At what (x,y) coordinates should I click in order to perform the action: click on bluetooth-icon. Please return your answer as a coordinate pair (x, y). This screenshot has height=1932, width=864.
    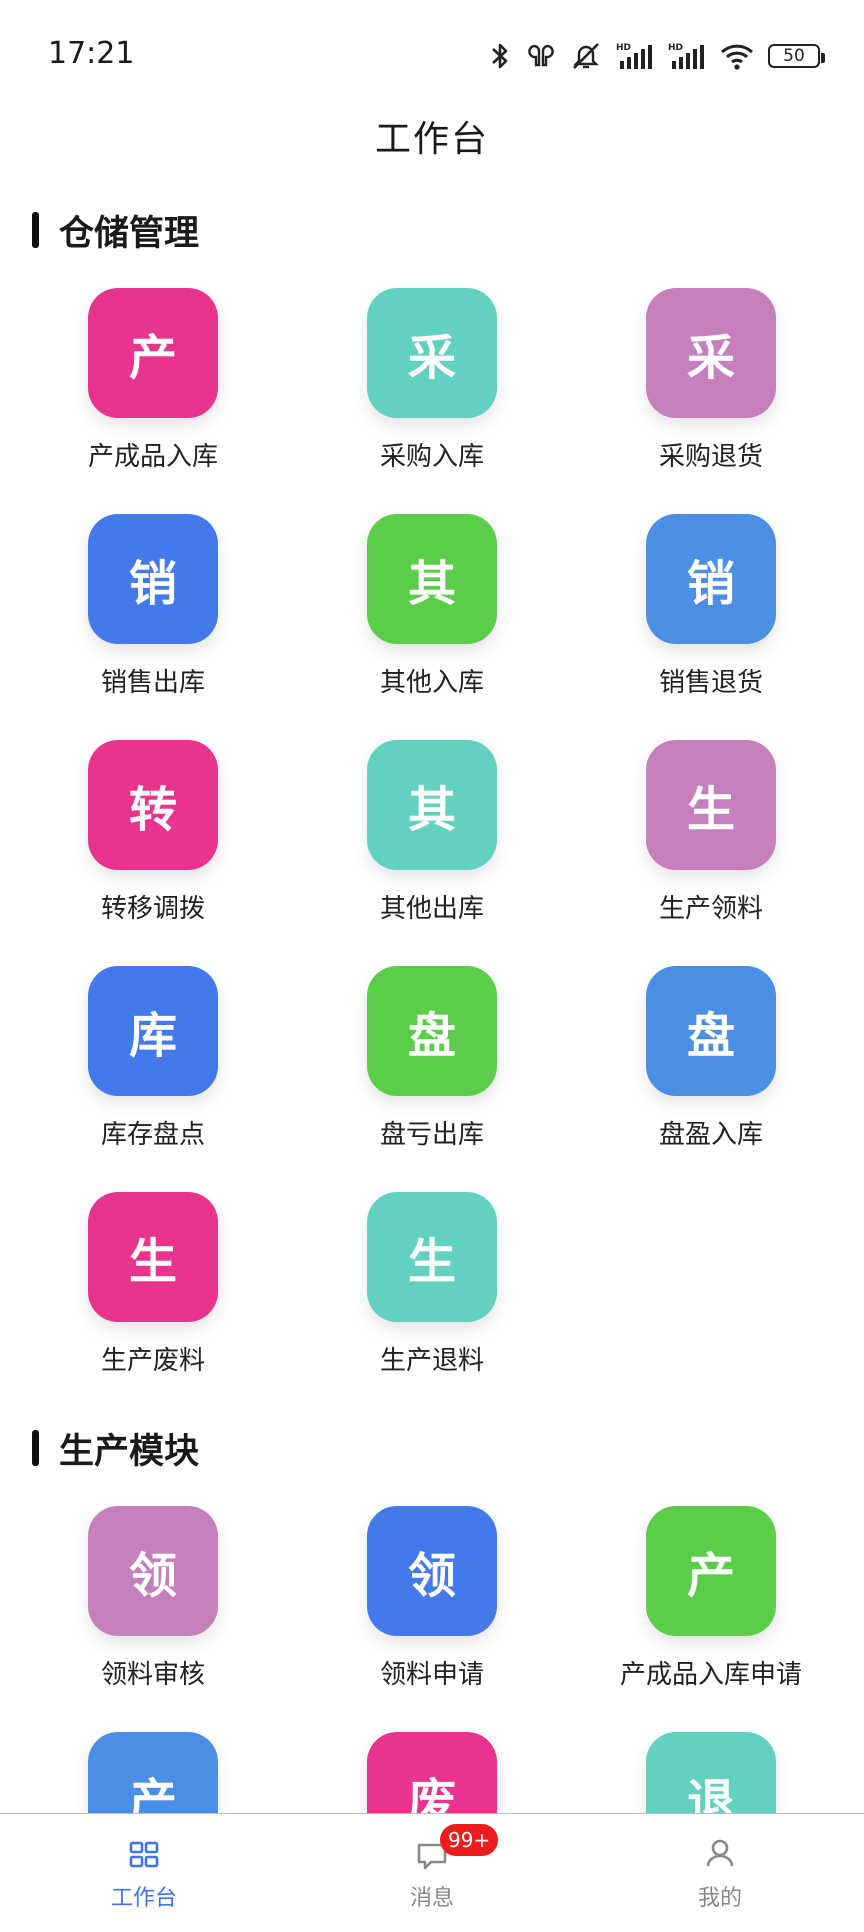
    Looking at the image, I should click on (500, 56).